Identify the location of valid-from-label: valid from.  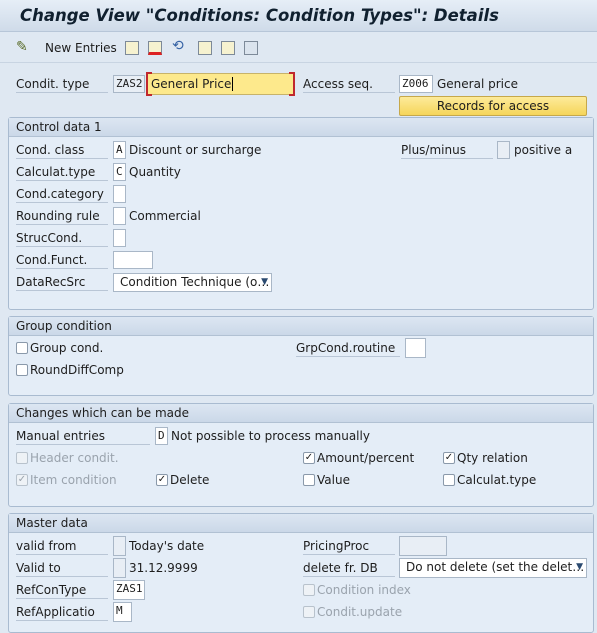
(62, 546).